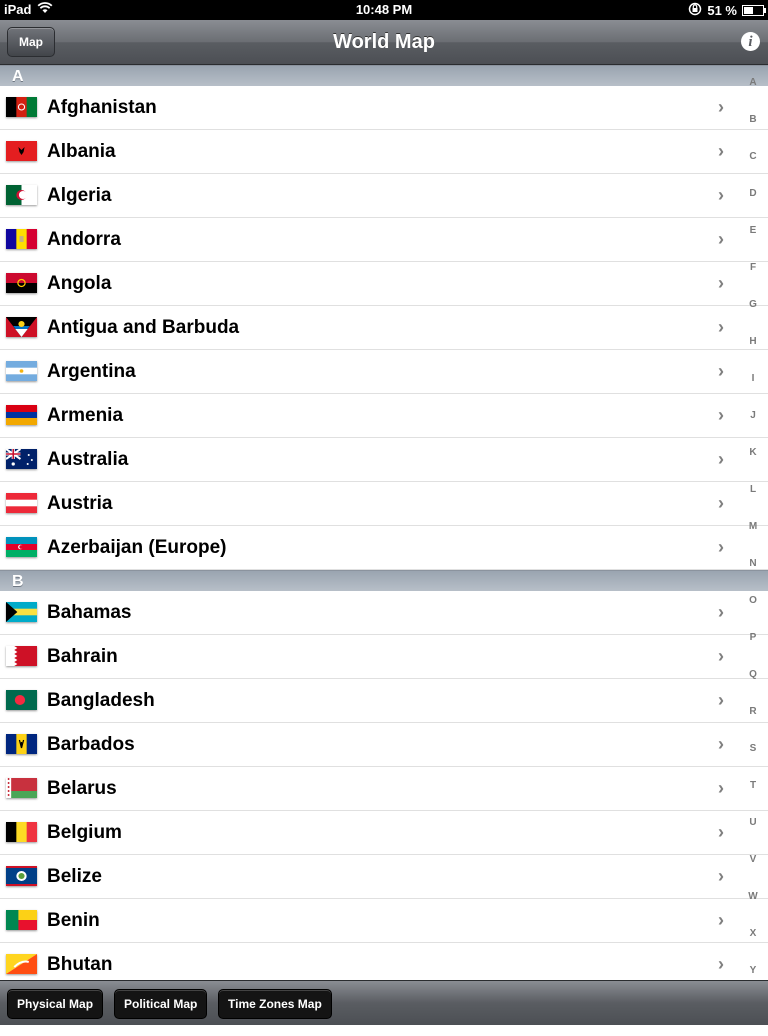  What do you see at coordinates (21, 327) in the screenshot?
I see `antigua-flag-icon` at bounding box center [21, 327].